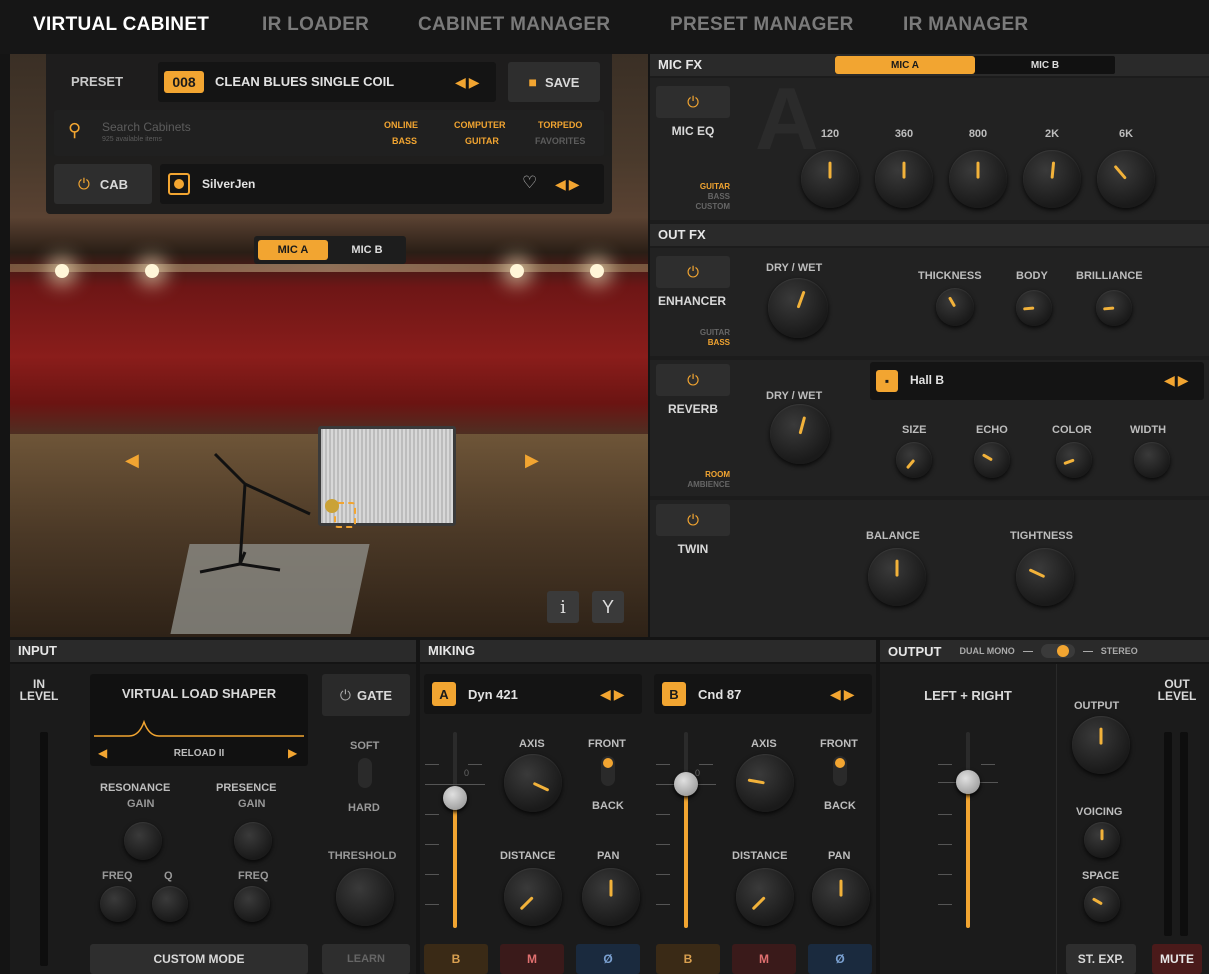  Describe the element at coordinates (121, 25) in the screenshot. I see `tab-virtual-cabinet: VIRTUAL CABINET` at that location.